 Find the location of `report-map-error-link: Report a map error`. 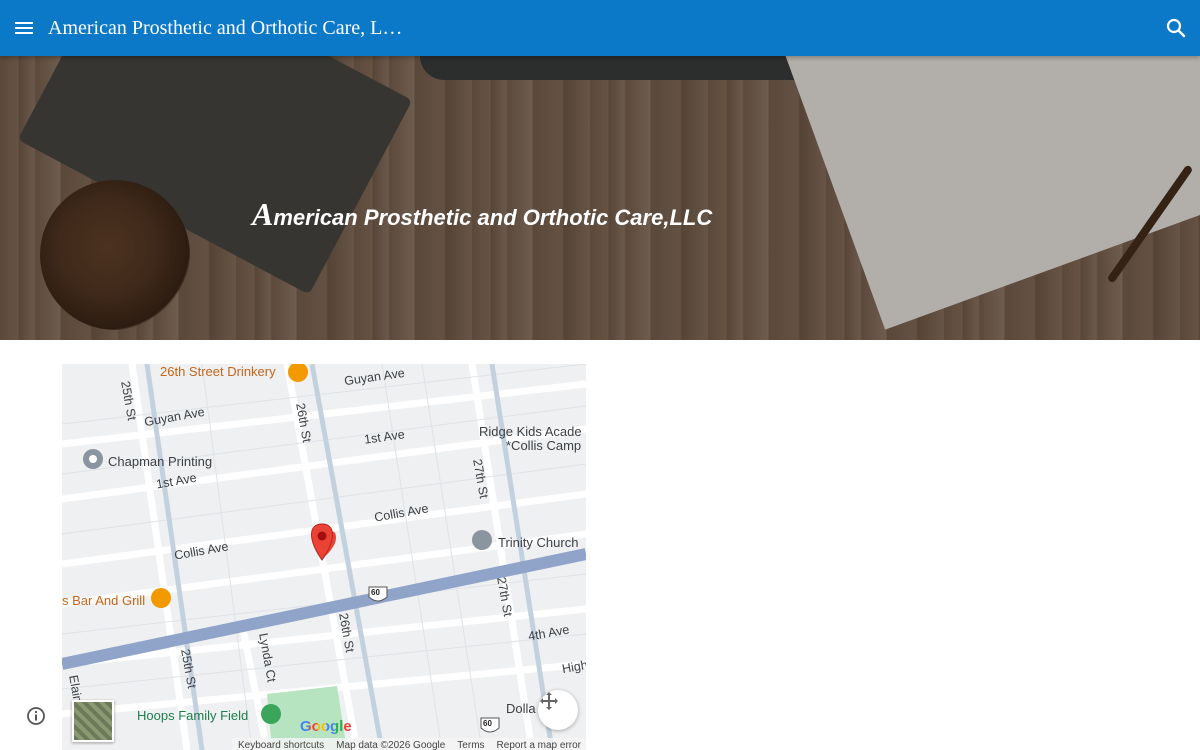

report-map-error-link: Report a map error is located at coordinates (538, 745).